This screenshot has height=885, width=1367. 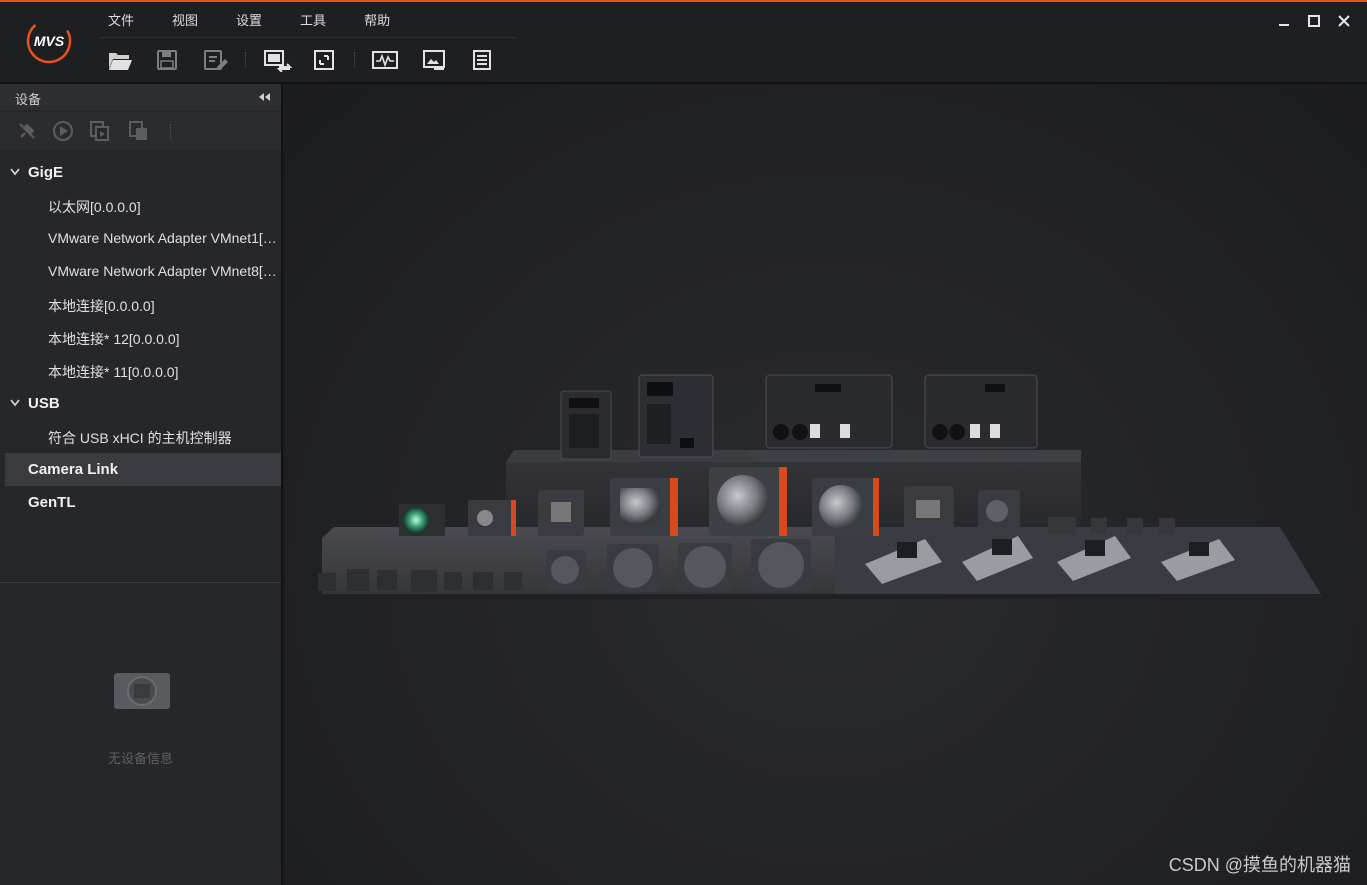 I want to click on open-folder-button, so click(x=120, y=60).